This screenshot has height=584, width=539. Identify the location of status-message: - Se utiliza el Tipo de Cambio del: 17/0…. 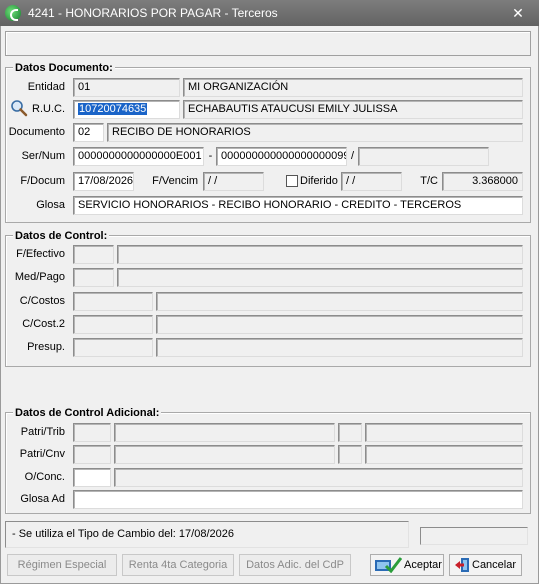
(207, 534).